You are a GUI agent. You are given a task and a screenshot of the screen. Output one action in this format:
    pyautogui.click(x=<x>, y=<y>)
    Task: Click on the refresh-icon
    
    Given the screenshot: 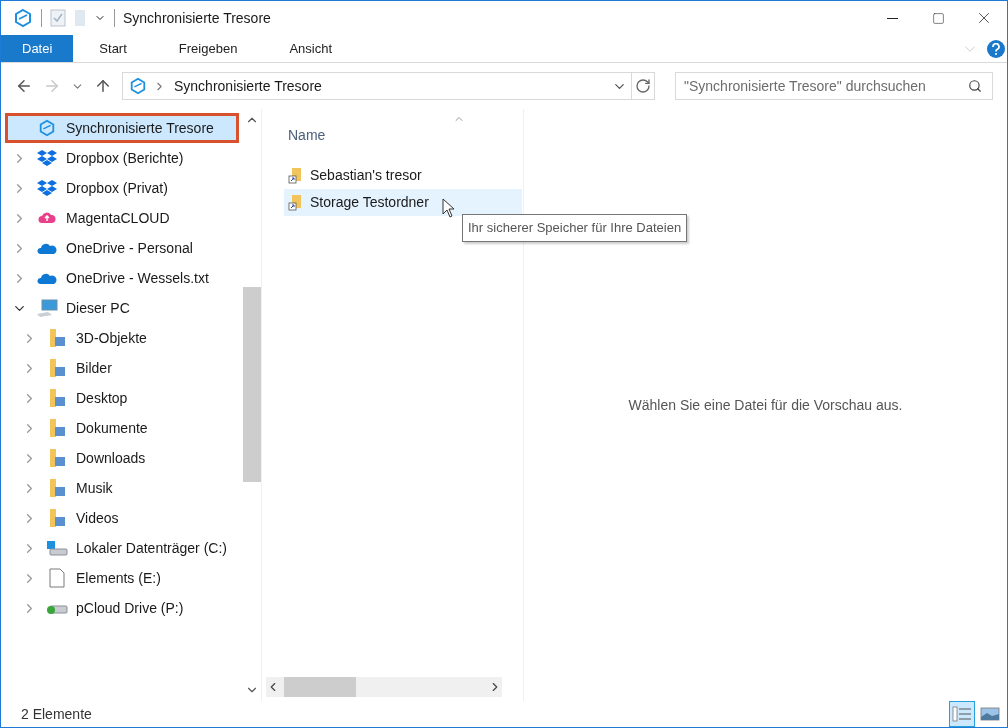 What is the action you would take?
    pyautogui.click(x=643, y=86)
    